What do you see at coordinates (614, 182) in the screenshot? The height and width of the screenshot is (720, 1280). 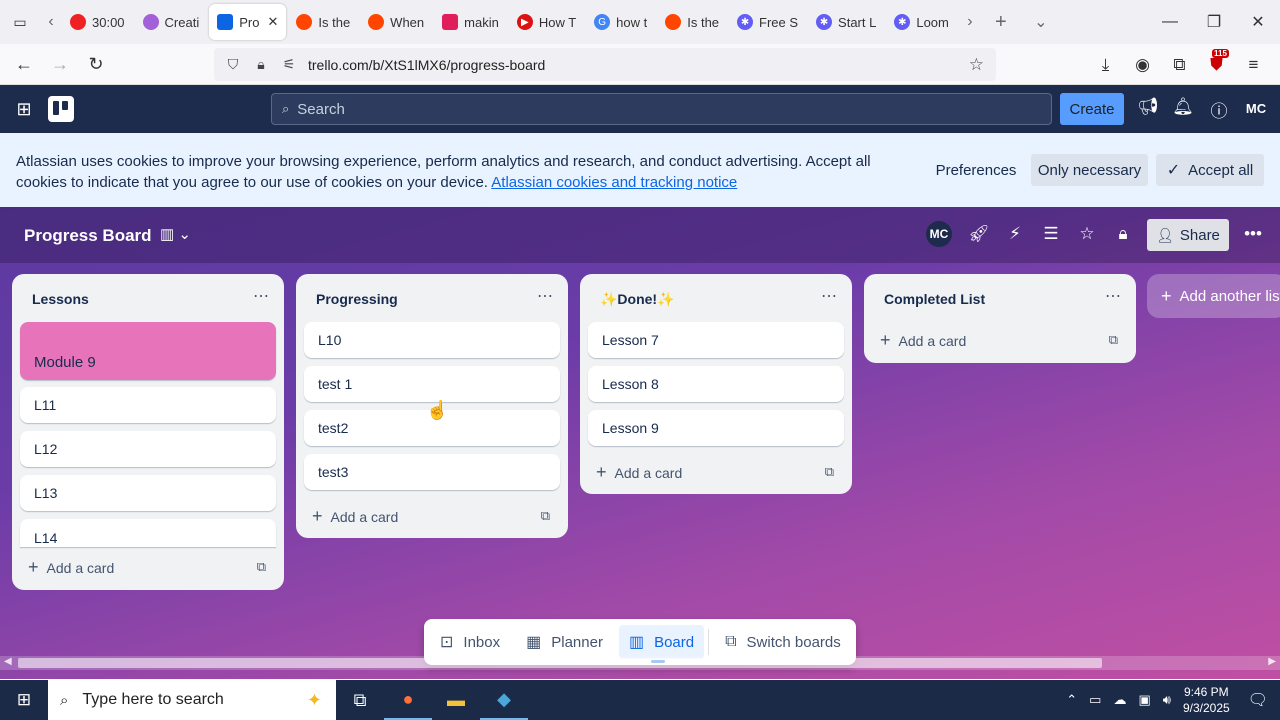 I see `cookie-notice-link: Atlassian cookies and tracking notice` at bounding box center [614, 182].